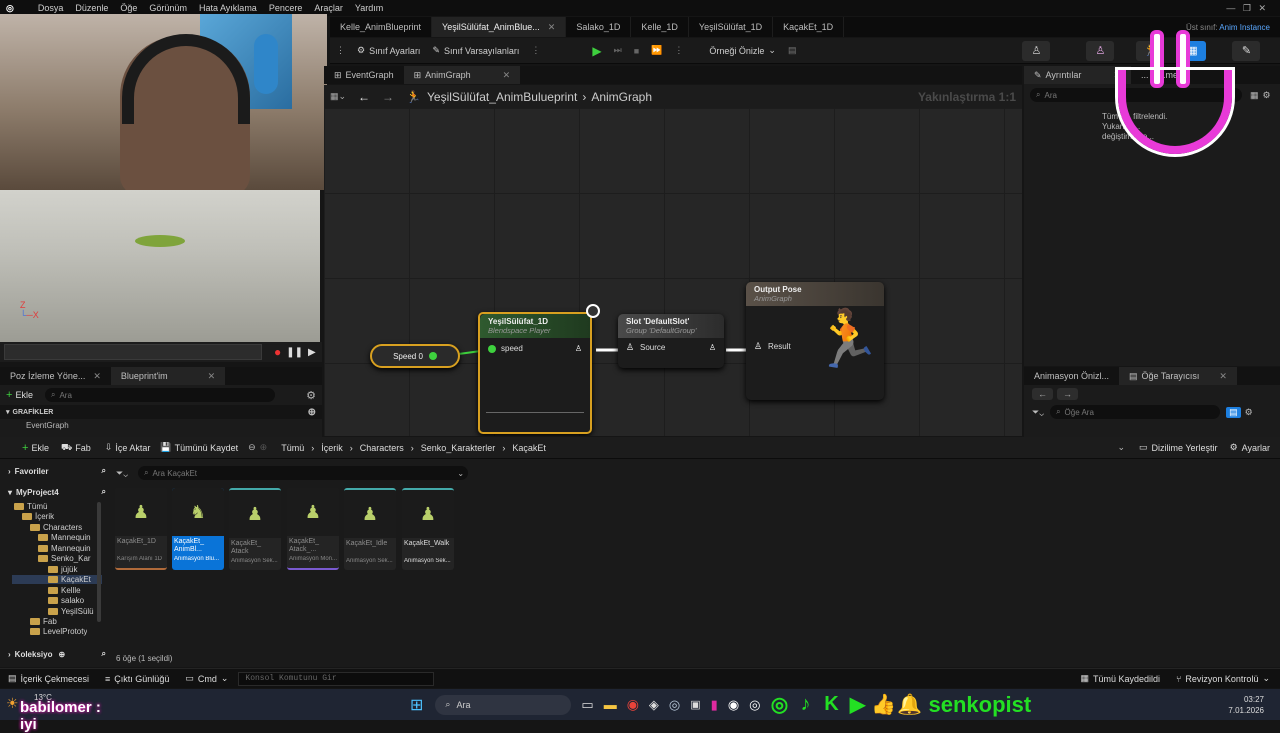  What do you see at coordinates (60, 711) in the screenshot?
I see `weather-widget: ☀ 13°C babilomer : iyi` at bounding box center [60, 711].